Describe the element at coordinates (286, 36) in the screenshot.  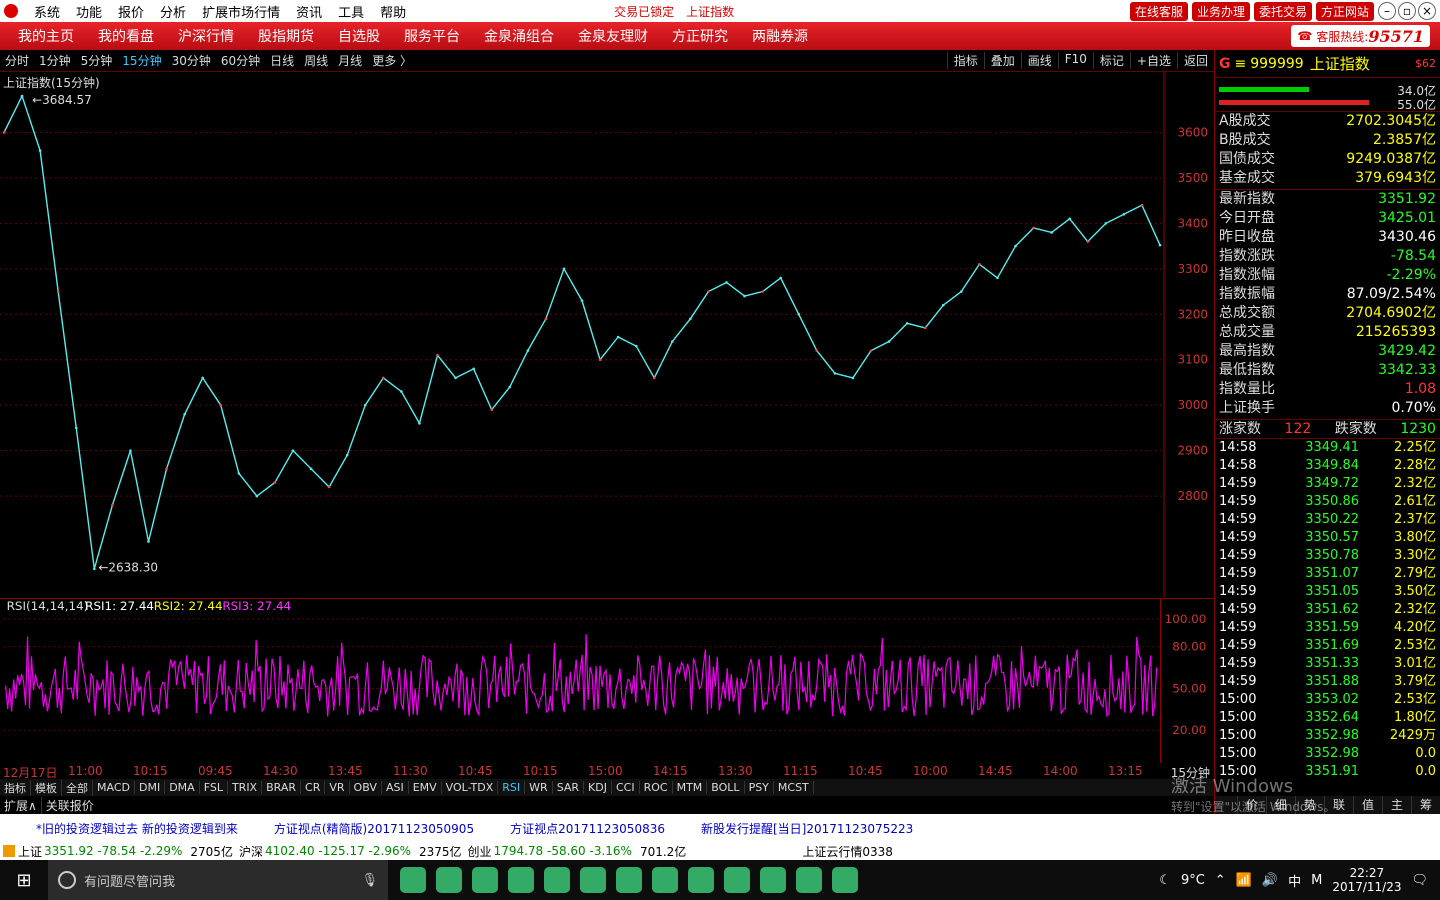
I see `nav-item: 股指期货` at that location.